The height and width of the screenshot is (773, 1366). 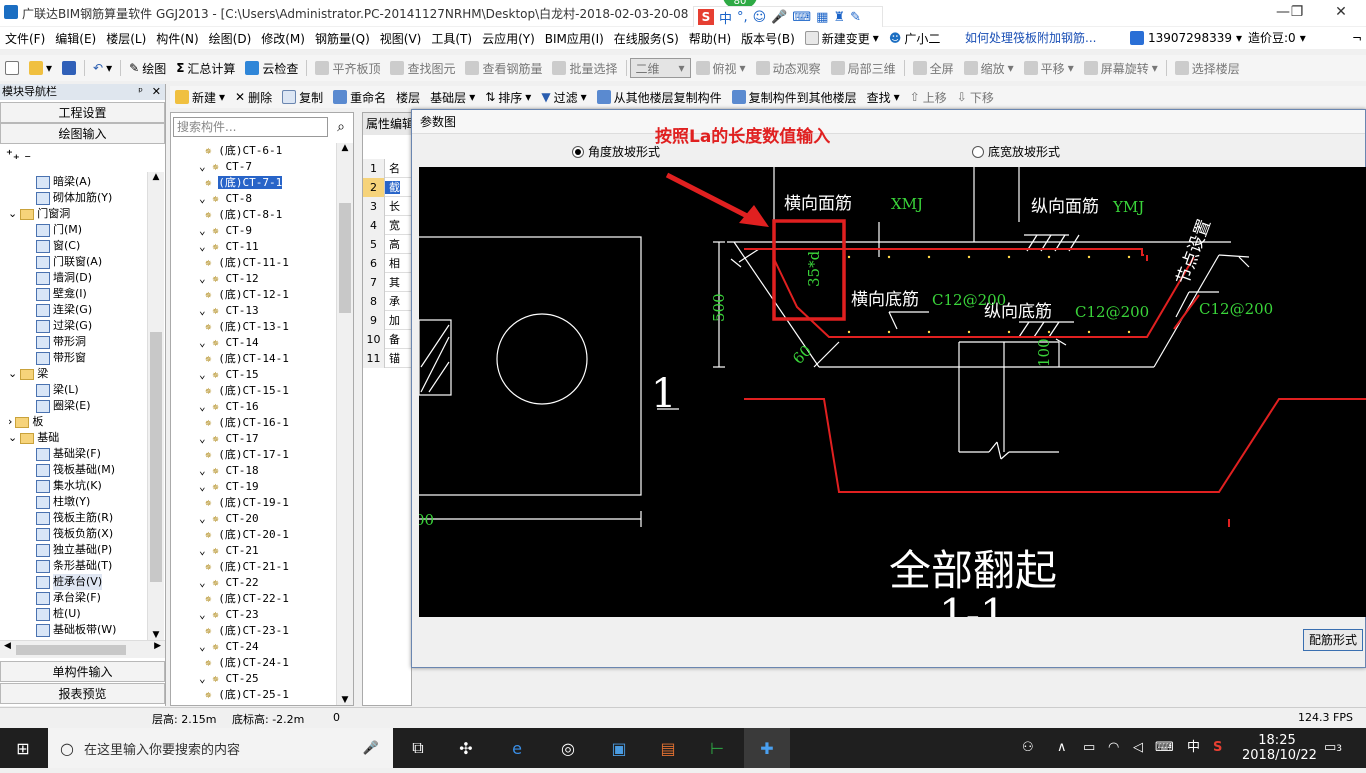 What do you see at coordinates (387, 263) in the screenshot?
I see `property-row: 6相` at bounding box center [387, 263].